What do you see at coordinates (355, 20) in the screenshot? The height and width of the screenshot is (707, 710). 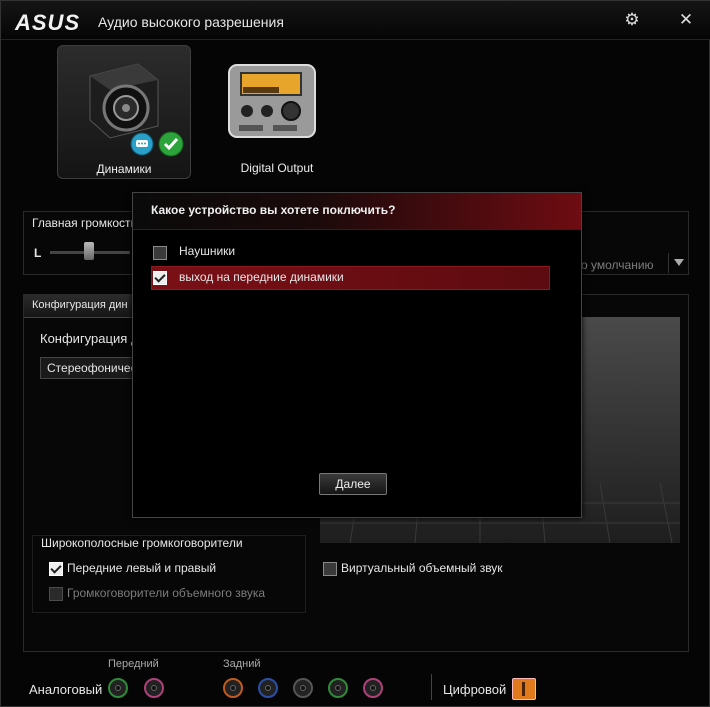 I see `title-bar: ASUS Аудио высокого разрешения ⚙ ✕` at bounding box center [355, 20].